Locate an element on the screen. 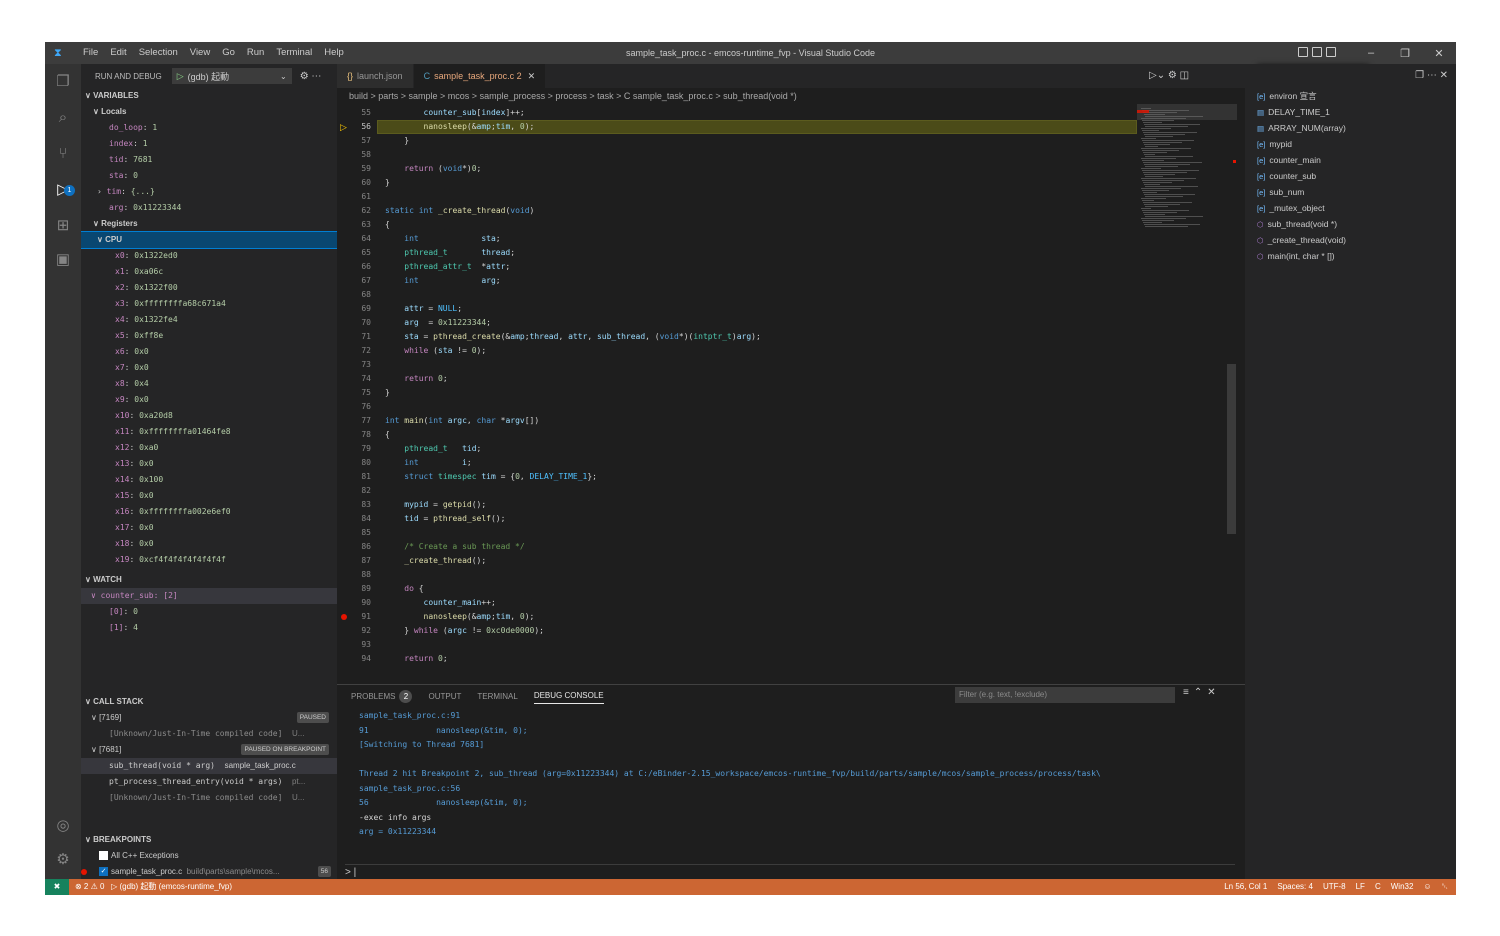 The width and height of the screenshot is (1500, 936). line-number: 82 is located at coordinates (354, 491).